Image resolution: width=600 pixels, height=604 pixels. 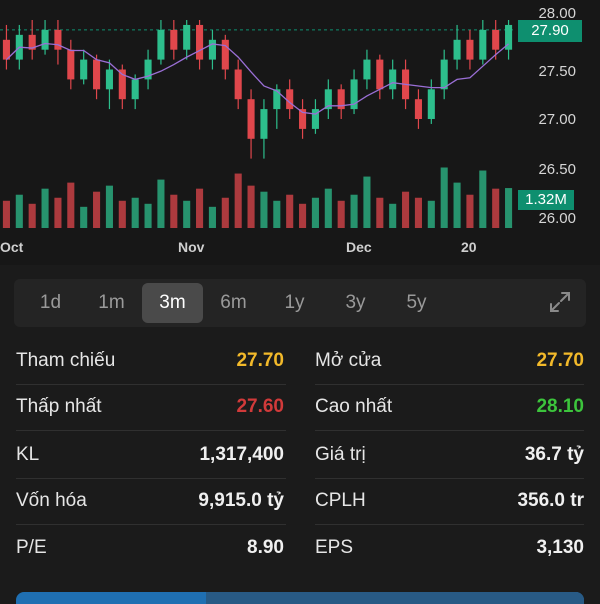 I want to click on range-1d: 1d, so click(x=50, y=303).